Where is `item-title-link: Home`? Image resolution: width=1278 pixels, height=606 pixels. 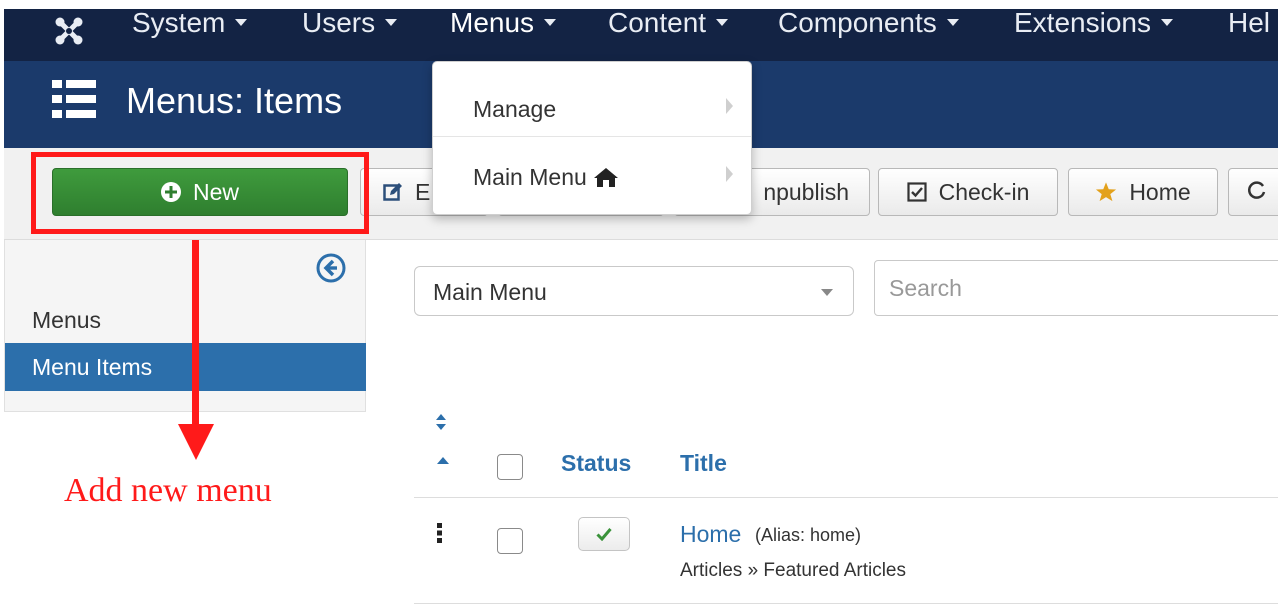 item-title-link: Home is located at coordinates (710, 534).